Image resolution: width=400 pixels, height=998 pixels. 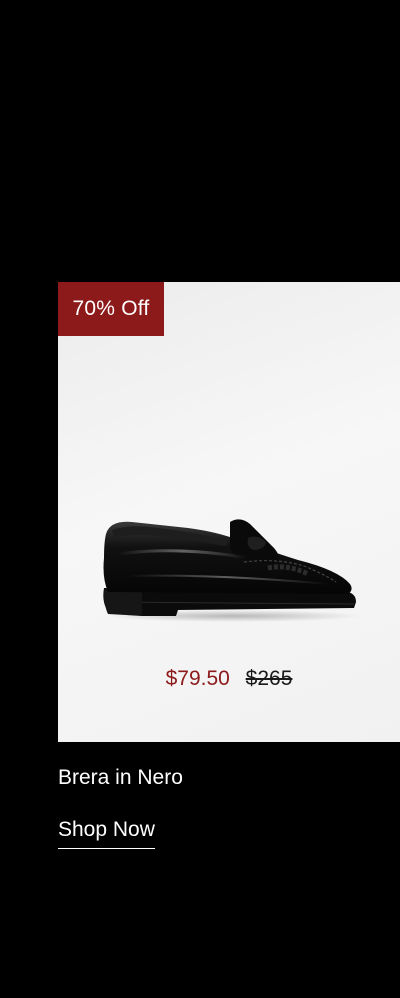 I want to click on price-row: $79.50 $265, so click(x=229, y=679).